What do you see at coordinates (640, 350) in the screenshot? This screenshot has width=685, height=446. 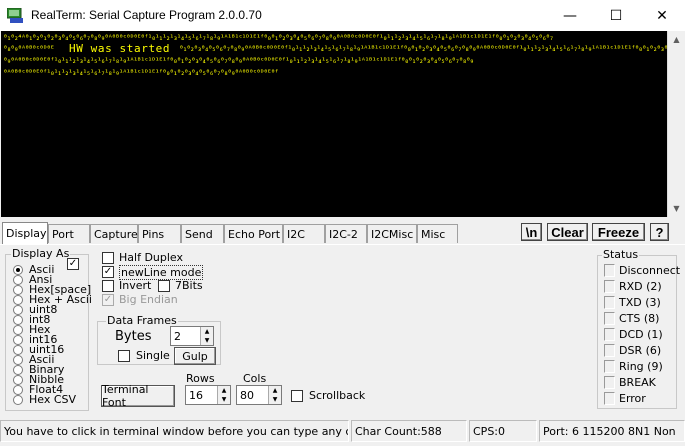 I see `status-item-label: DSR (6)` at bounding box center [640, 350].